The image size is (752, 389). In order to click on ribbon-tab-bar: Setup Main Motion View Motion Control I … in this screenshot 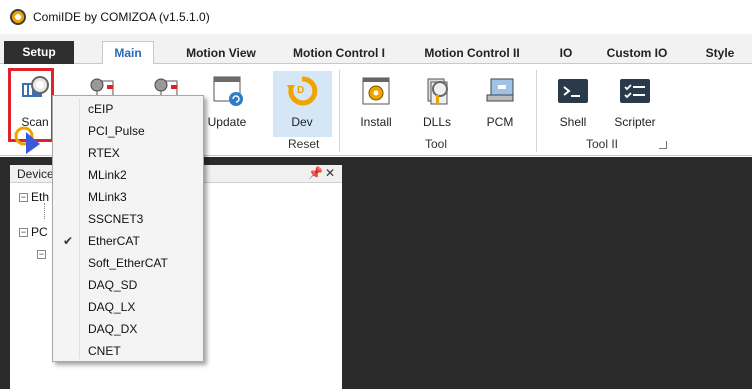, I will do `click(376, 49)`.